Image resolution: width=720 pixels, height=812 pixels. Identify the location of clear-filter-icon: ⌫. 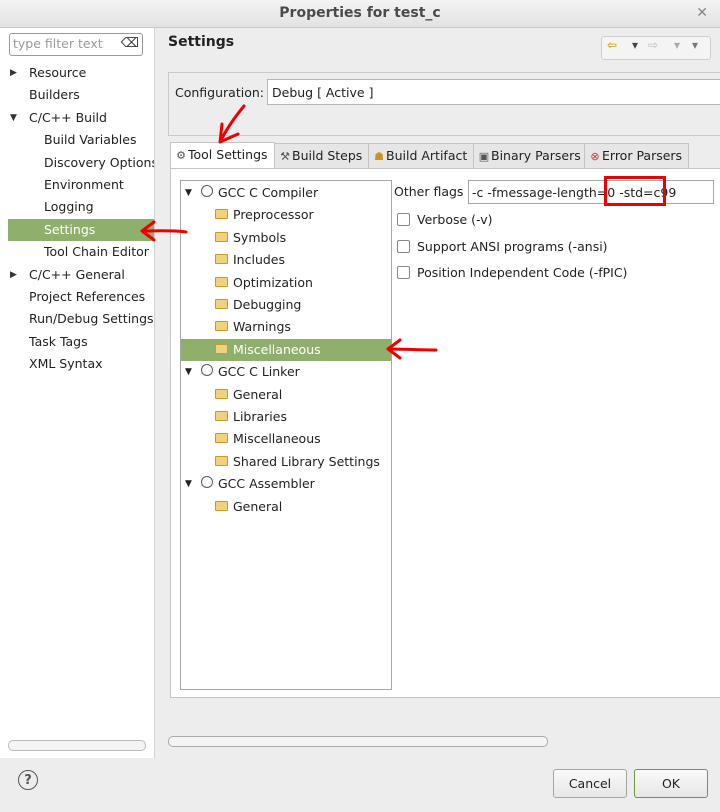
(130, 43).